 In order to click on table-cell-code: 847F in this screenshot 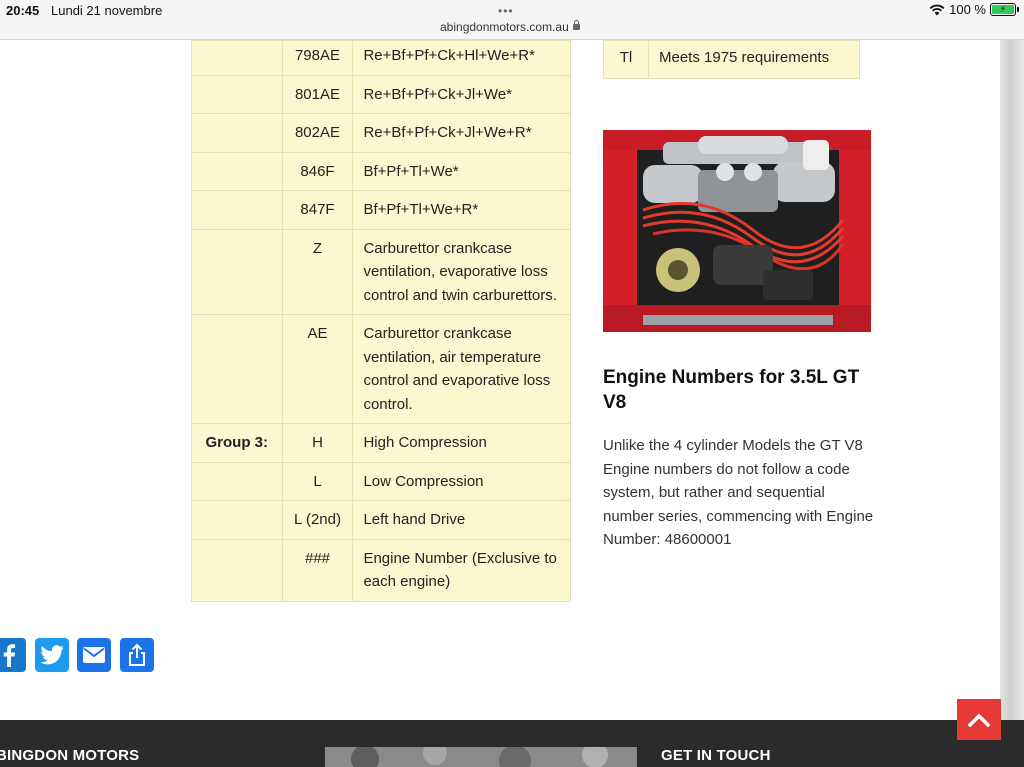, I will do `click(317, 210)`.